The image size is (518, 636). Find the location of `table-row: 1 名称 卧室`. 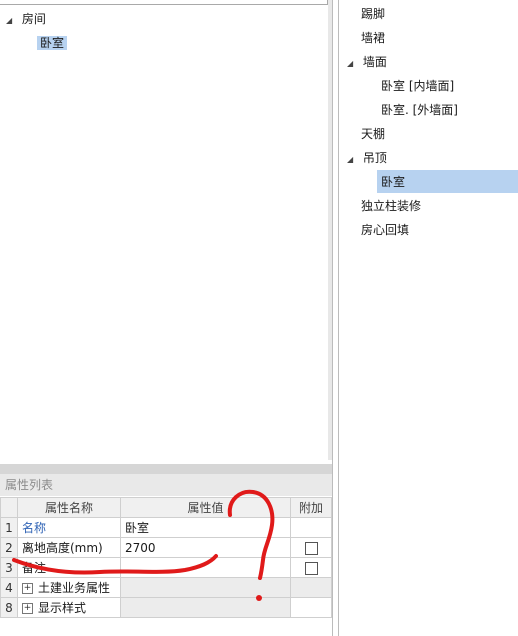

table-row: 1 名称 卧室 is located at coordinates (166, 527).